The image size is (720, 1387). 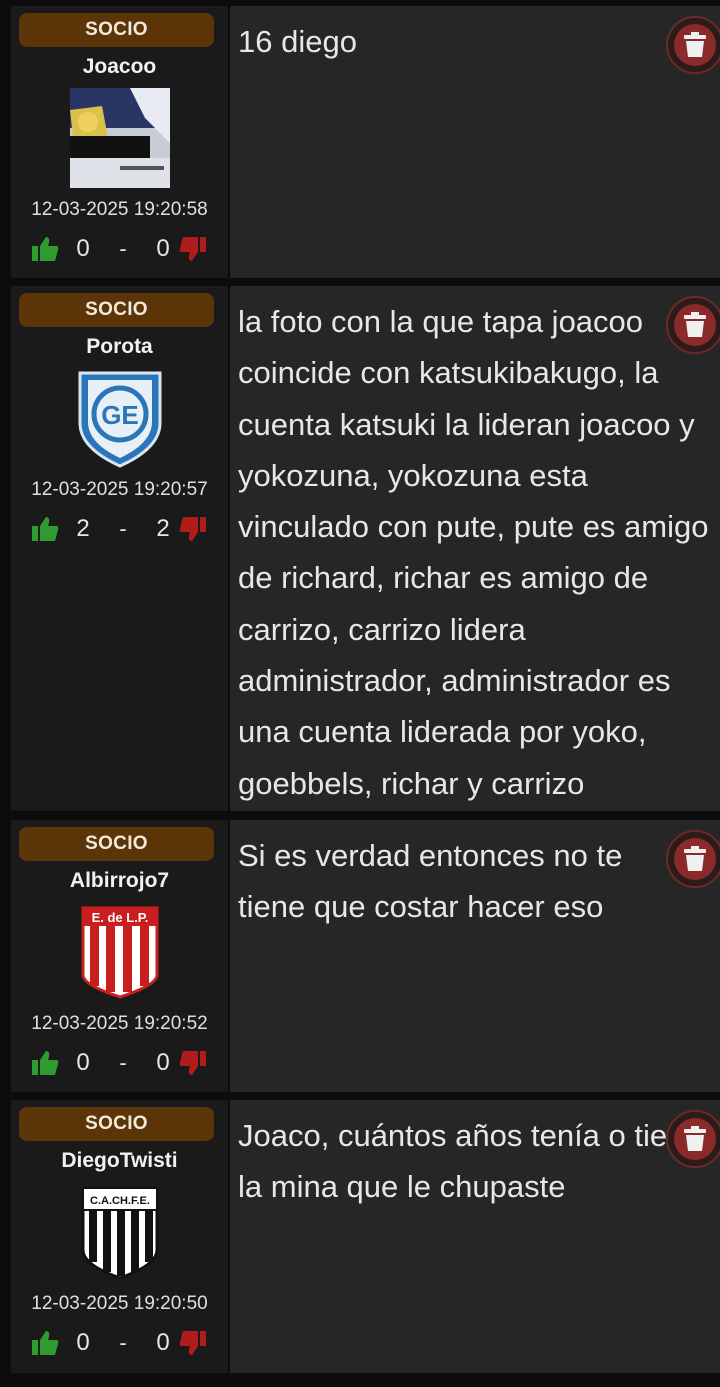 What do you see at coordinates (119, 1161) in the screenshot?
I see `username-link: DiegoTwisti` at bounding box center [119, 1161].